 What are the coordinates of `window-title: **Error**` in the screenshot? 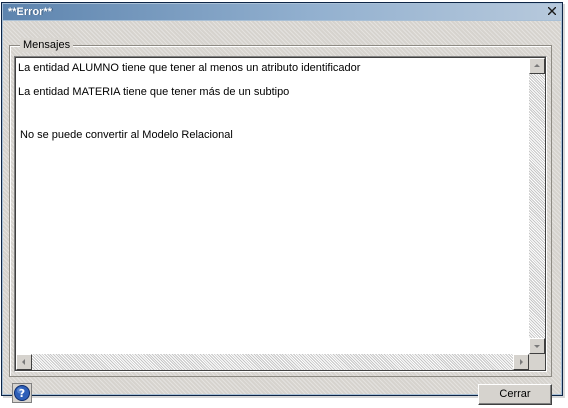 It's located at (30, 12).